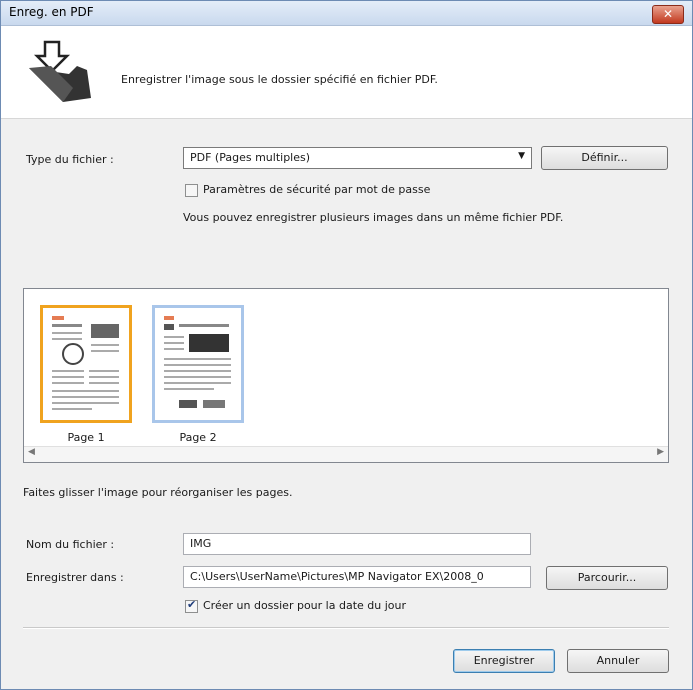 This screenshot has height=690, width=693. I want to click on page-label-2: Page 2, so click(198, 437).